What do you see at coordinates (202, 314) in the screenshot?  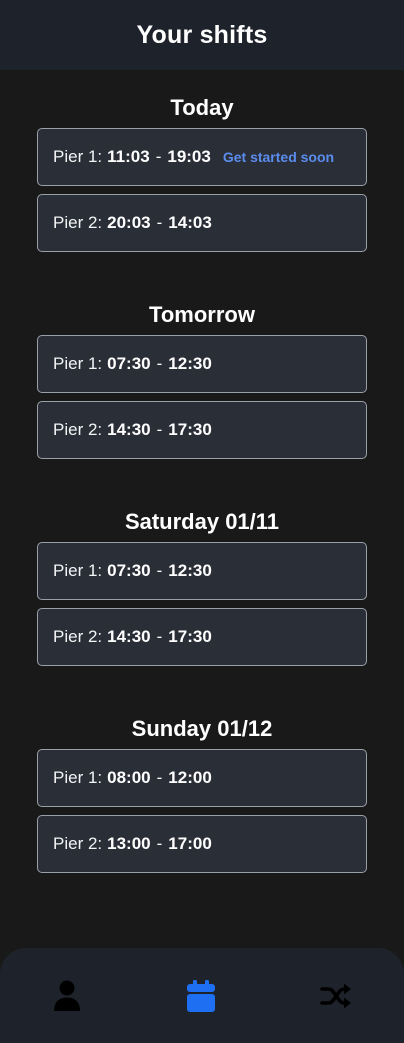 I see `day-title: Tomorrow` at bounding box center [202, 314].